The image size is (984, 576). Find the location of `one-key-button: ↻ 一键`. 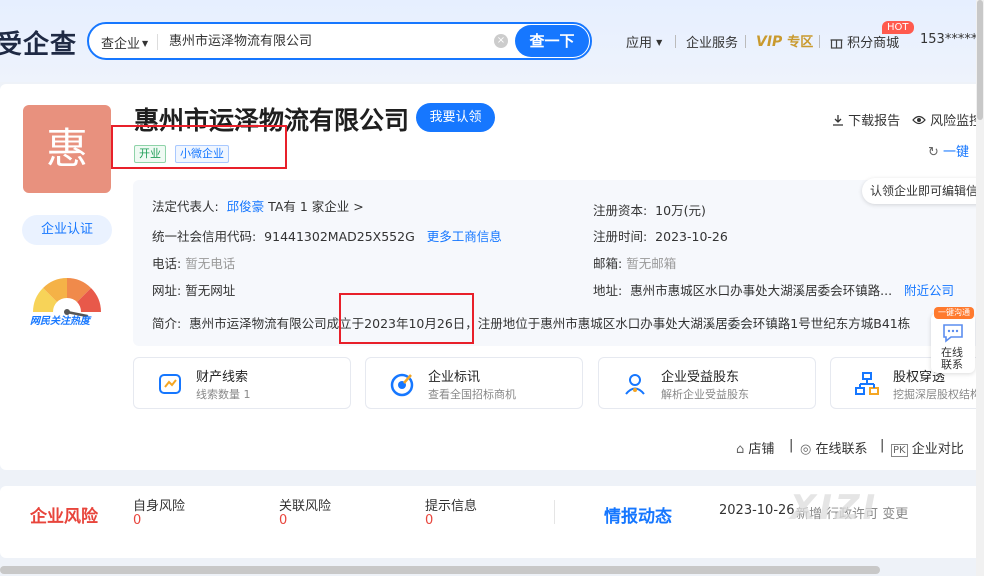

one-key-button: ↻ 一键 is located at coordinates (948, 150).